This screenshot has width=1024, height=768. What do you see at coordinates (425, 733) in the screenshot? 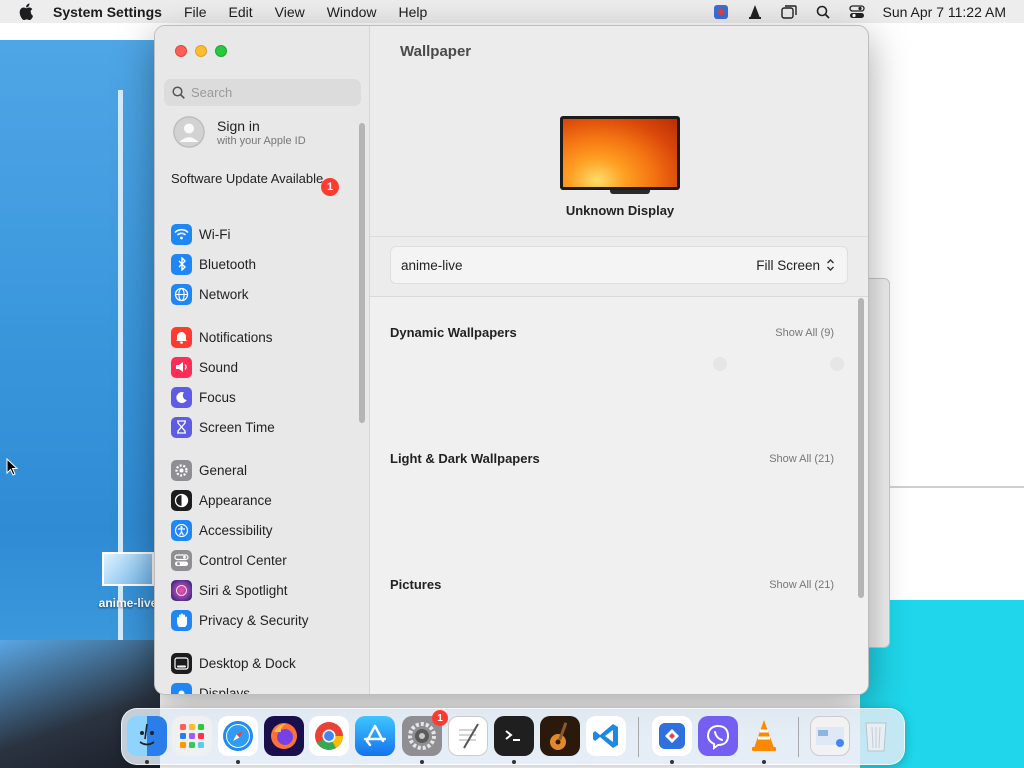
I see `settings-icon: 1` at bounding box center [425, 733].